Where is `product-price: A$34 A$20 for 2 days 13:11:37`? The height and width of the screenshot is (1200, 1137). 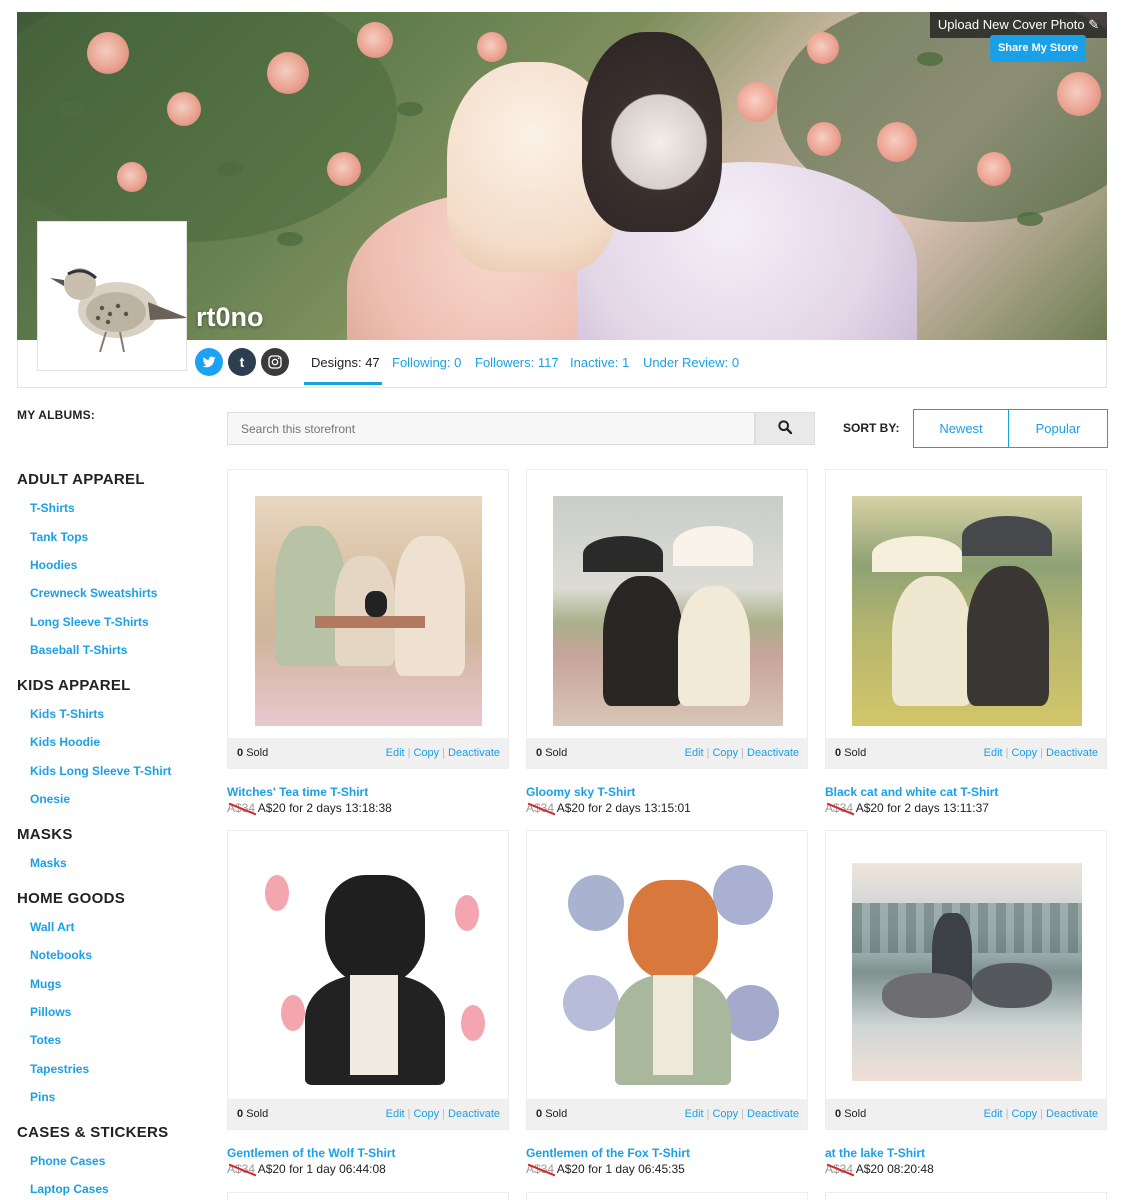
product-price: A$34 A$20 for 2 days 13:11:37 is located at coordinates (907, 808).